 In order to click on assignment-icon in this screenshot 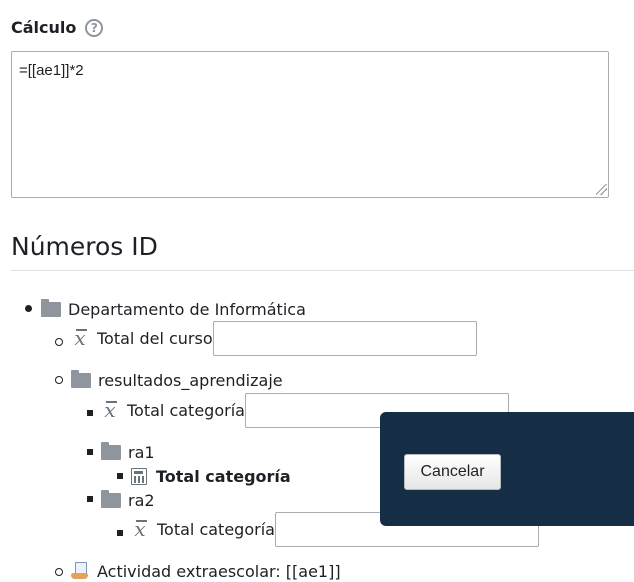, I will do `click(80, 571)`.